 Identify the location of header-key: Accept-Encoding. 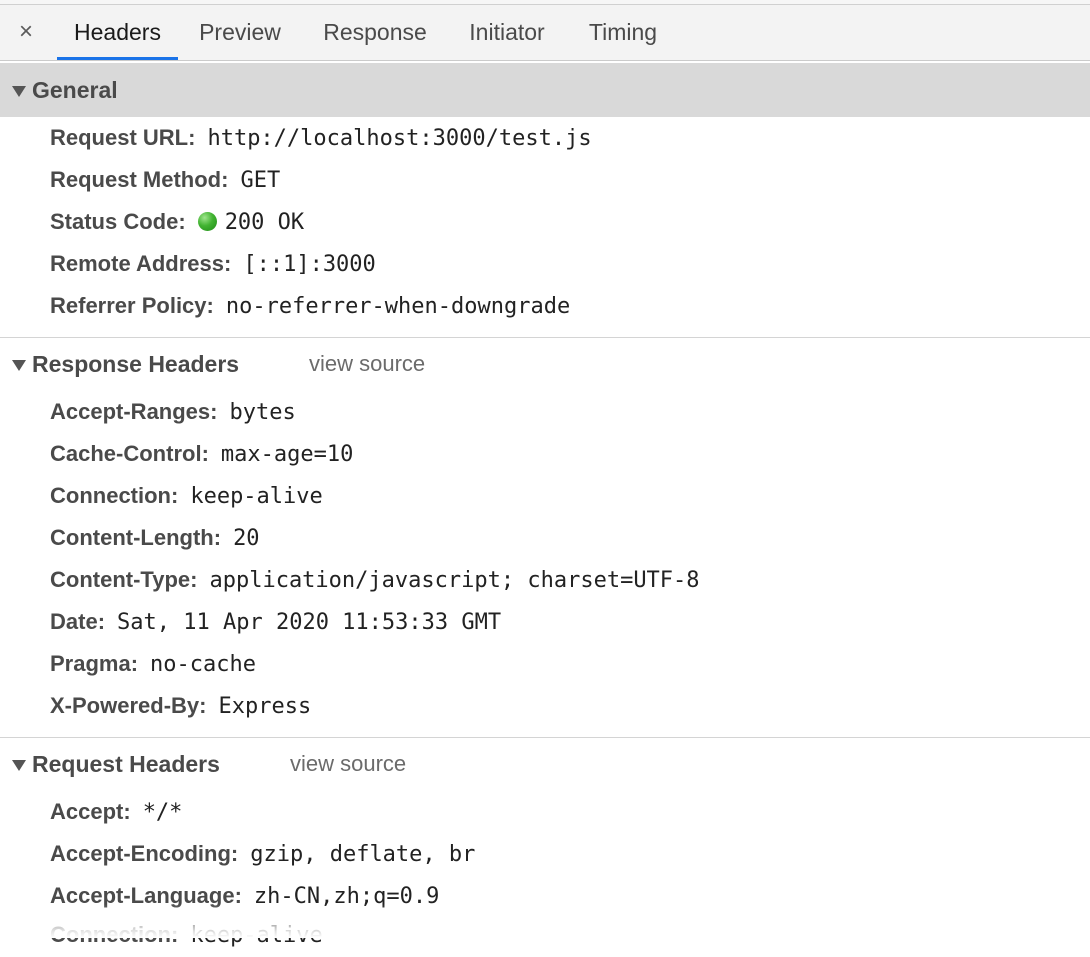
(140, 853).